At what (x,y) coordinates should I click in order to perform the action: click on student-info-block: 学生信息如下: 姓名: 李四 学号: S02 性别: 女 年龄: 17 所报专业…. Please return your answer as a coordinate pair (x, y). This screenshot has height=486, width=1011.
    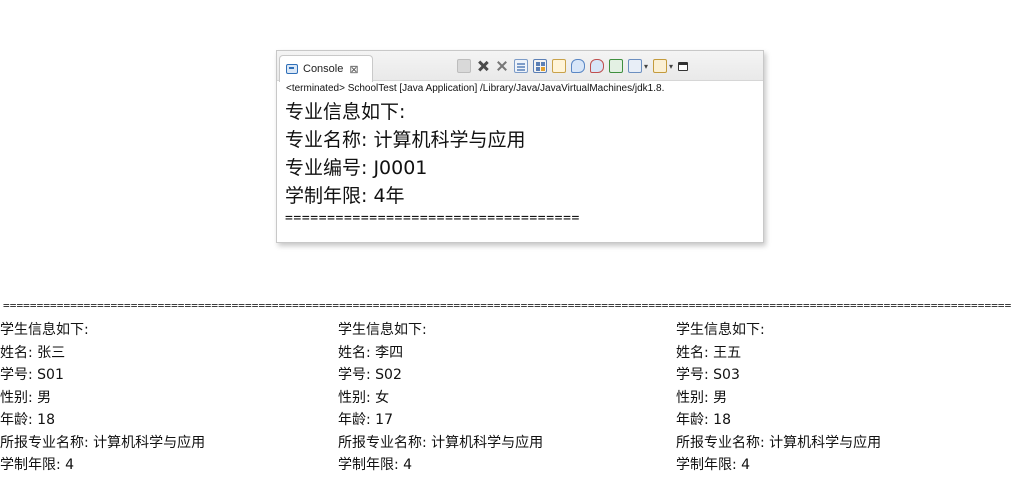
    Looking at the image, I should click on (440, 398).